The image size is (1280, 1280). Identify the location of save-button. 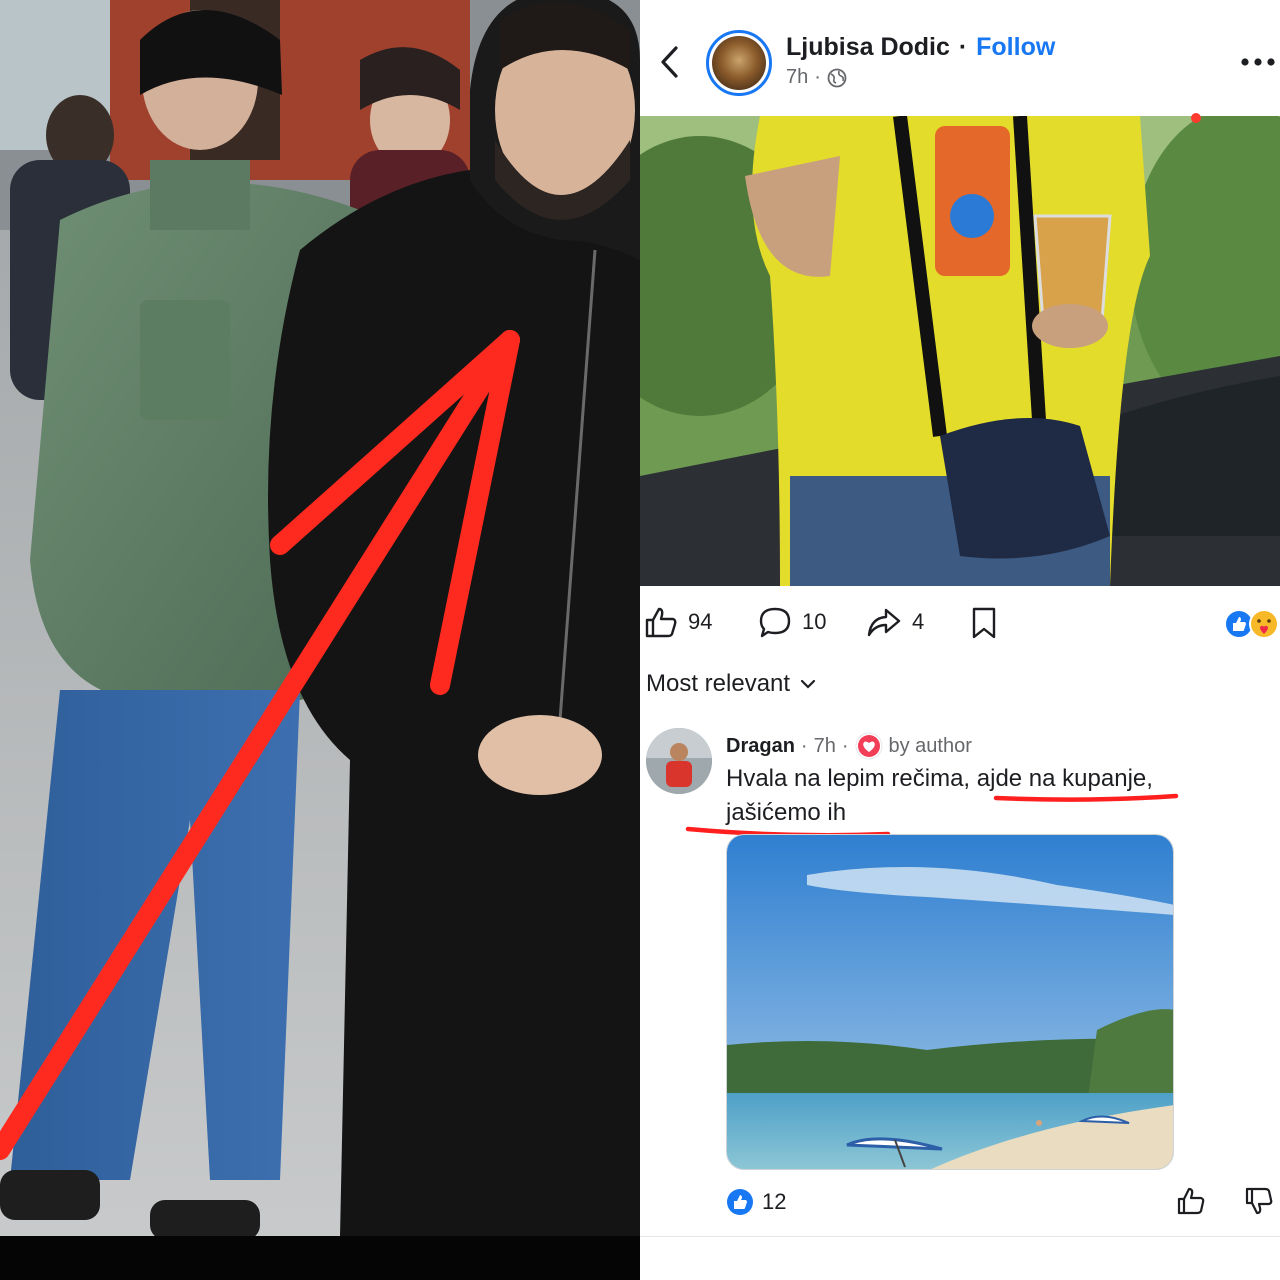
(984, 623).